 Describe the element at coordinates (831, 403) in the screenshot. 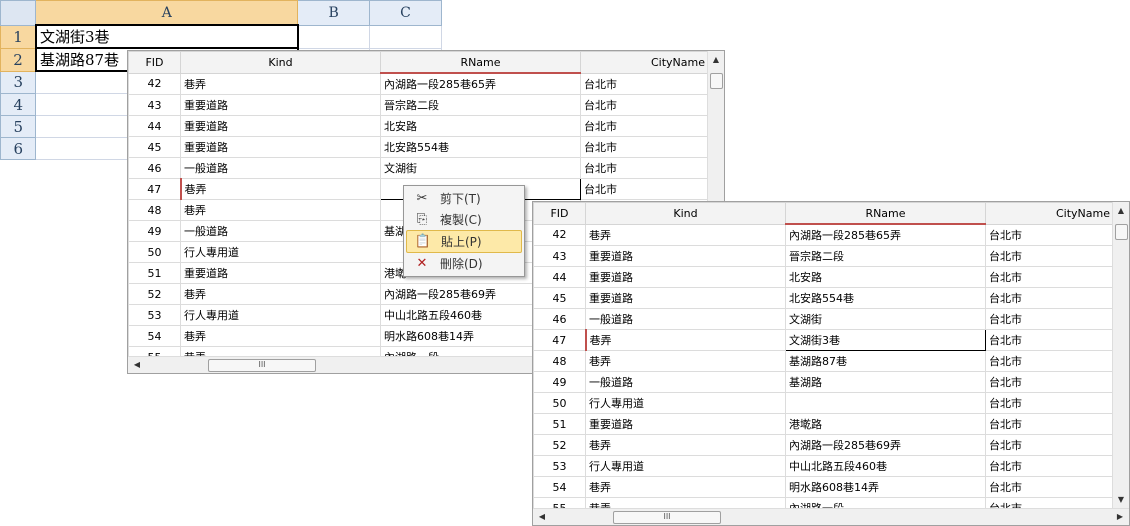

I see `table-row: 50 行人專用道 台北市` at that location.